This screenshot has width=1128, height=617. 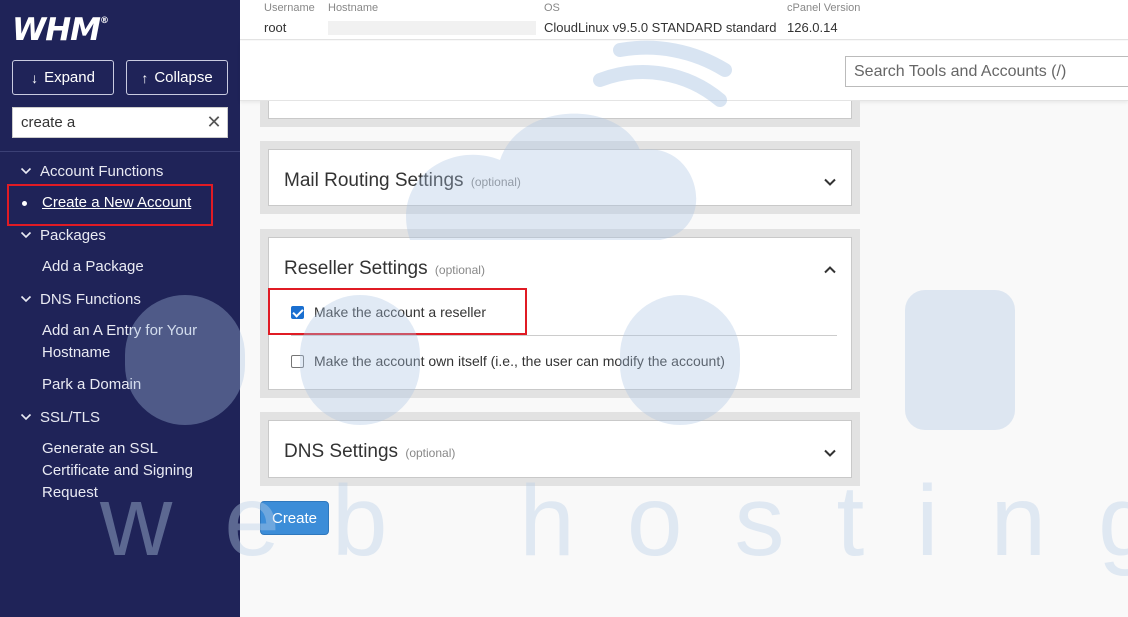 I want to click on whm-logo: WHM®, so click(x=60, y=30).